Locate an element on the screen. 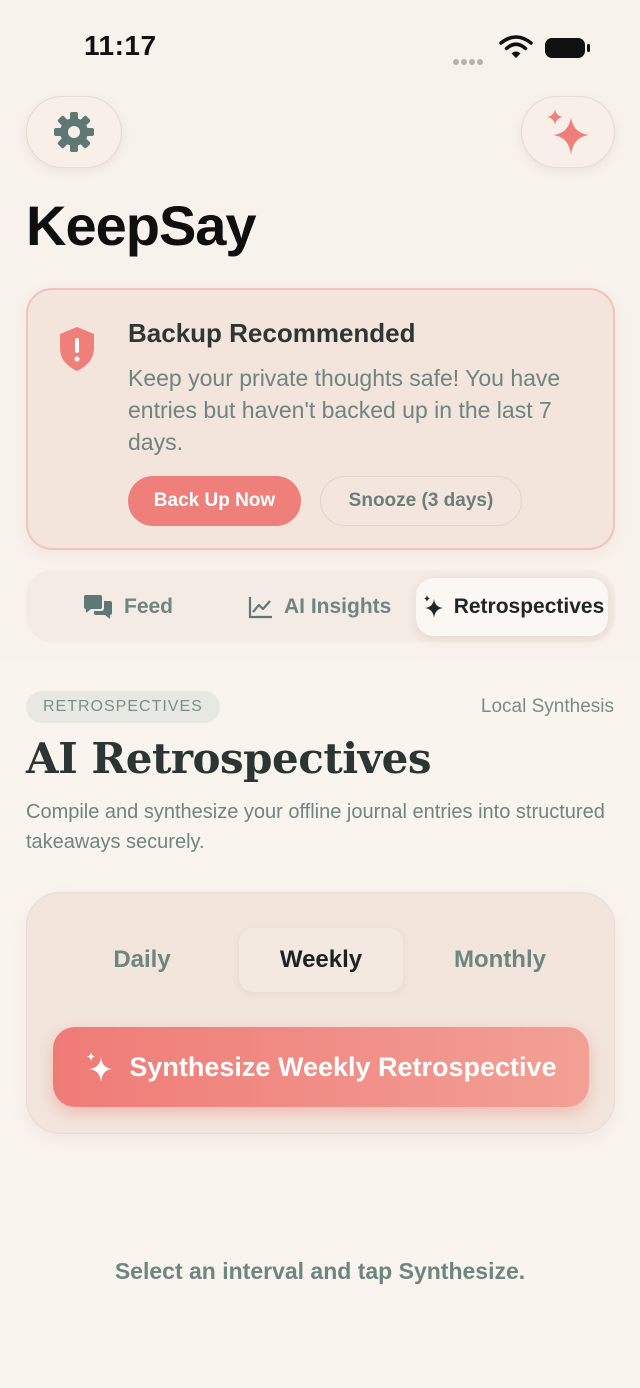 Image resolution: width=640 pixels, height=1388 pixels. interval-daily: Daily is located at coordinates (142, 960).